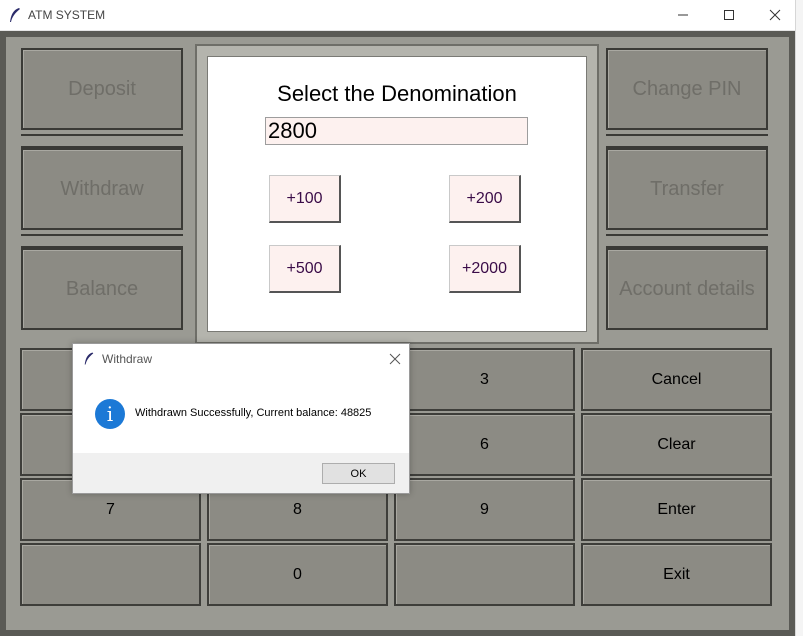 This screenshot has width=803, height=636. Describe the element at coordinates (484, 509) in the screenshot. I see `keypad-key-9: 9` at that location.